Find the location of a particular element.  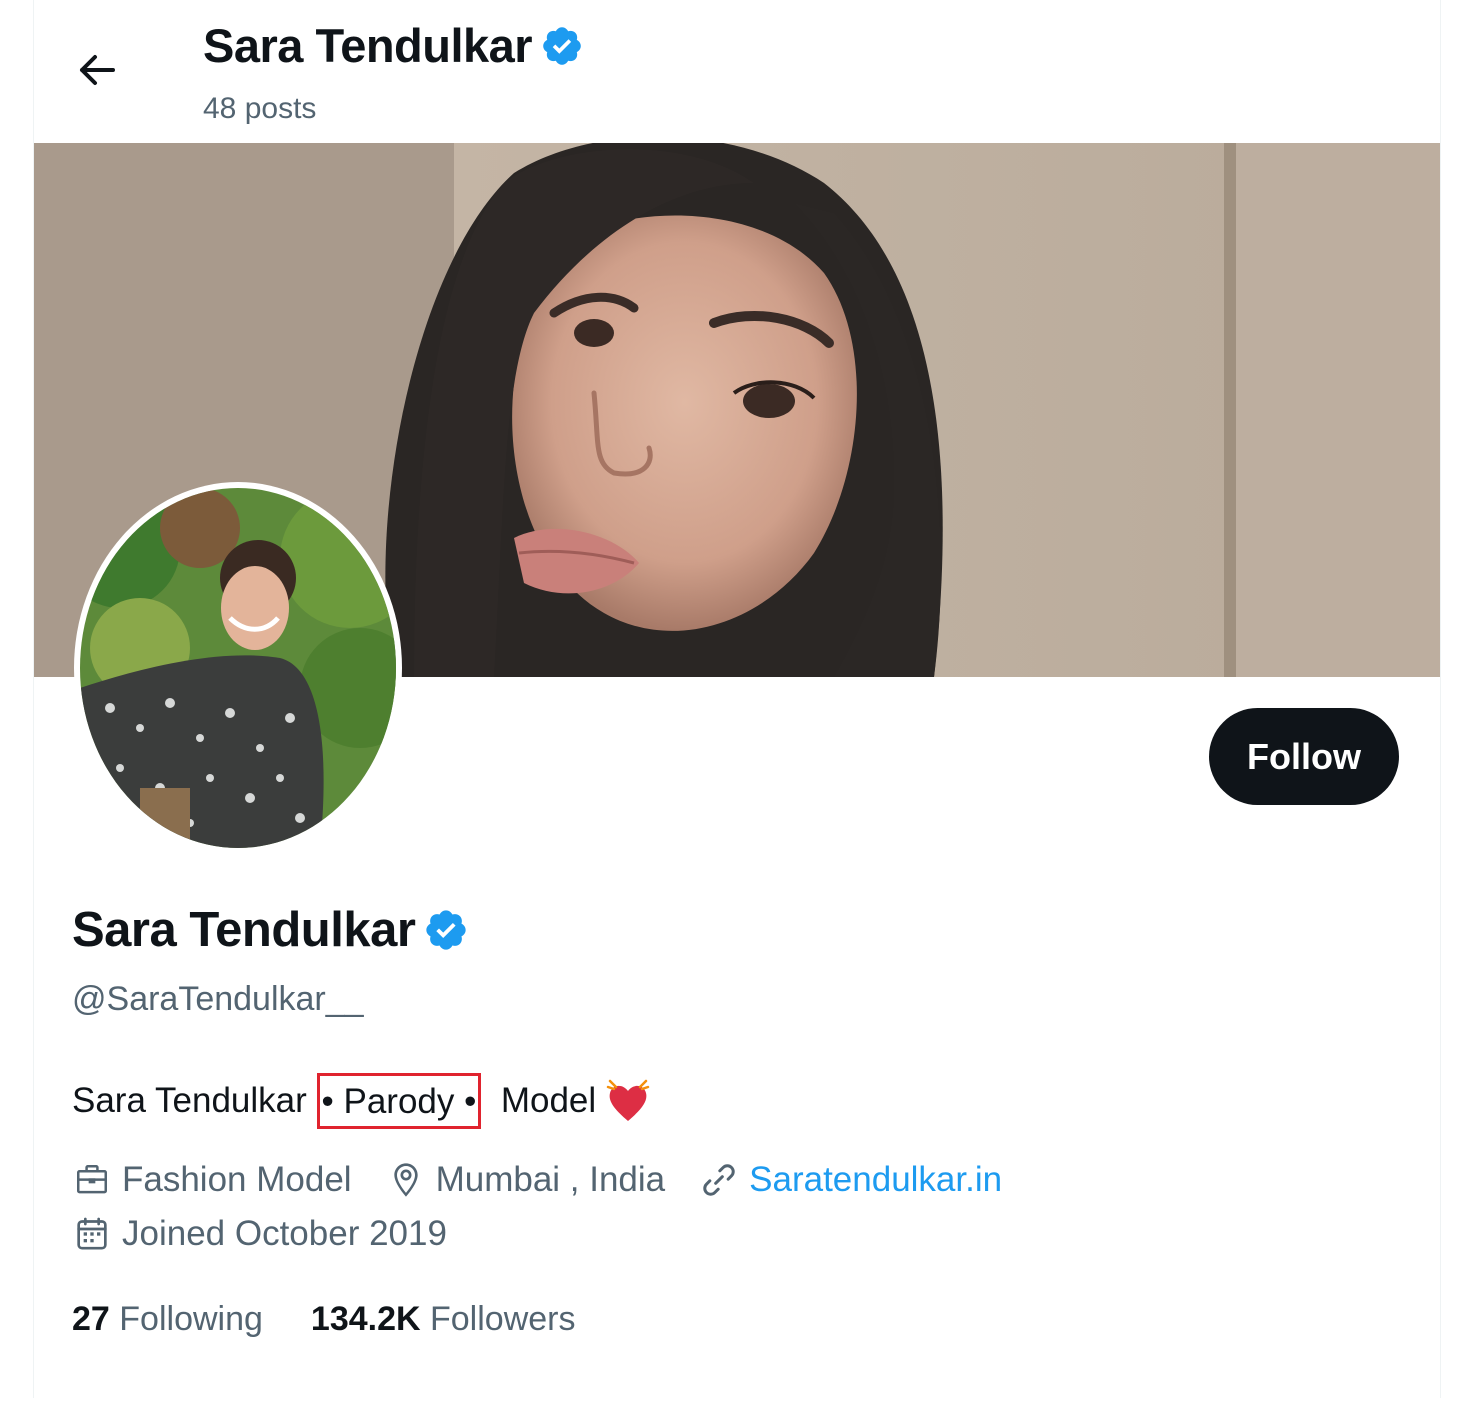

back-button is located at coordinates (97, 70).